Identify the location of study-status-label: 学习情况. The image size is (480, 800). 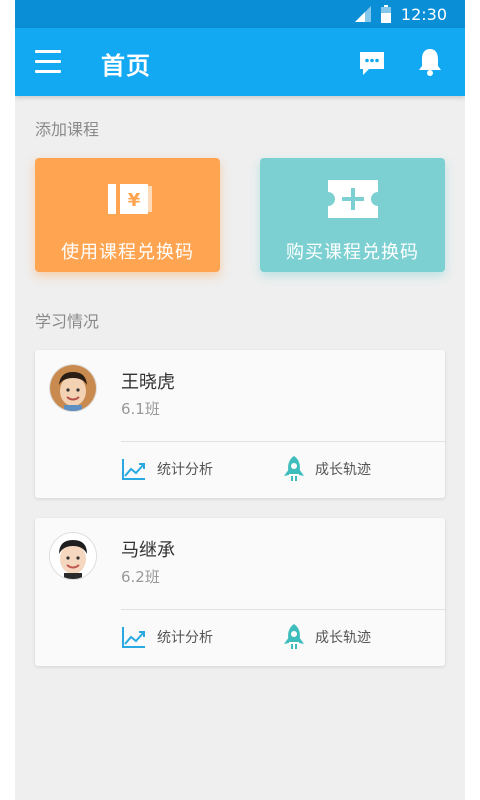
(67, 321).